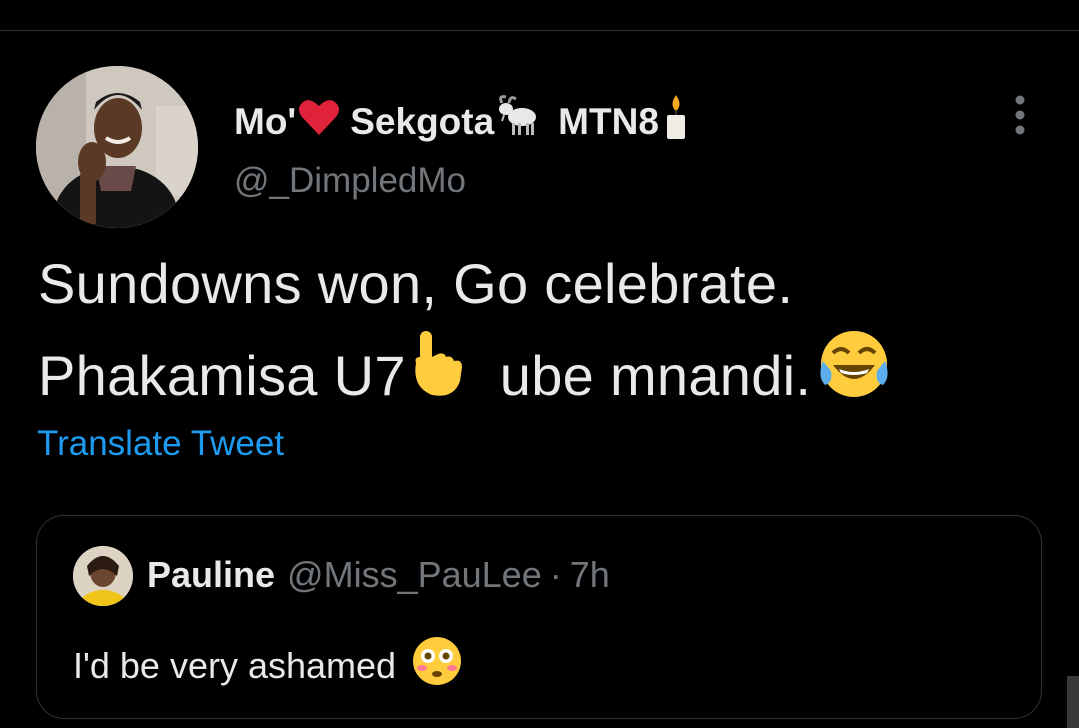 The height and width of the screenshot is (728, 1079). Describe the element at coordinates (265, 121) in the screenshot. I see `author-name-part1: Mo'` at that location.